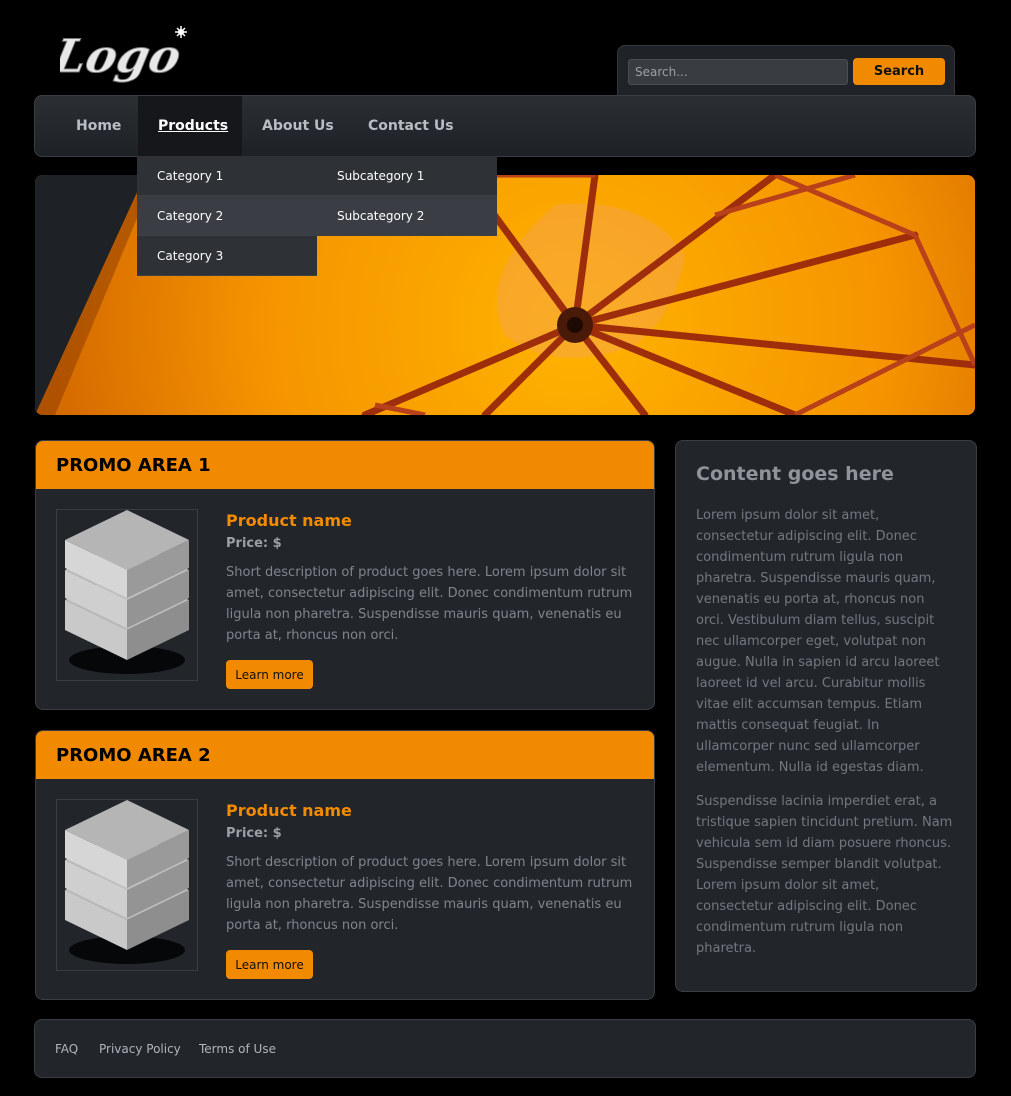  What do you see at coordinates (411, 126) in the screenshot?
I see `nav-contact-us: Contact Us` at bounding box center [411, 126].